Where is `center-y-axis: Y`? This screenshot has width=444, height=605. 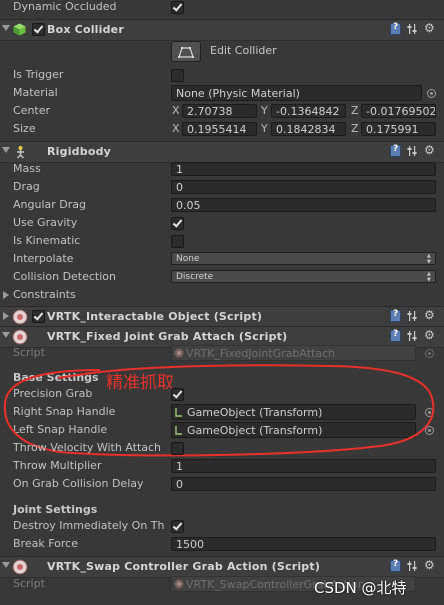 center-y-axis: Y is located at coordinates (264, 110).